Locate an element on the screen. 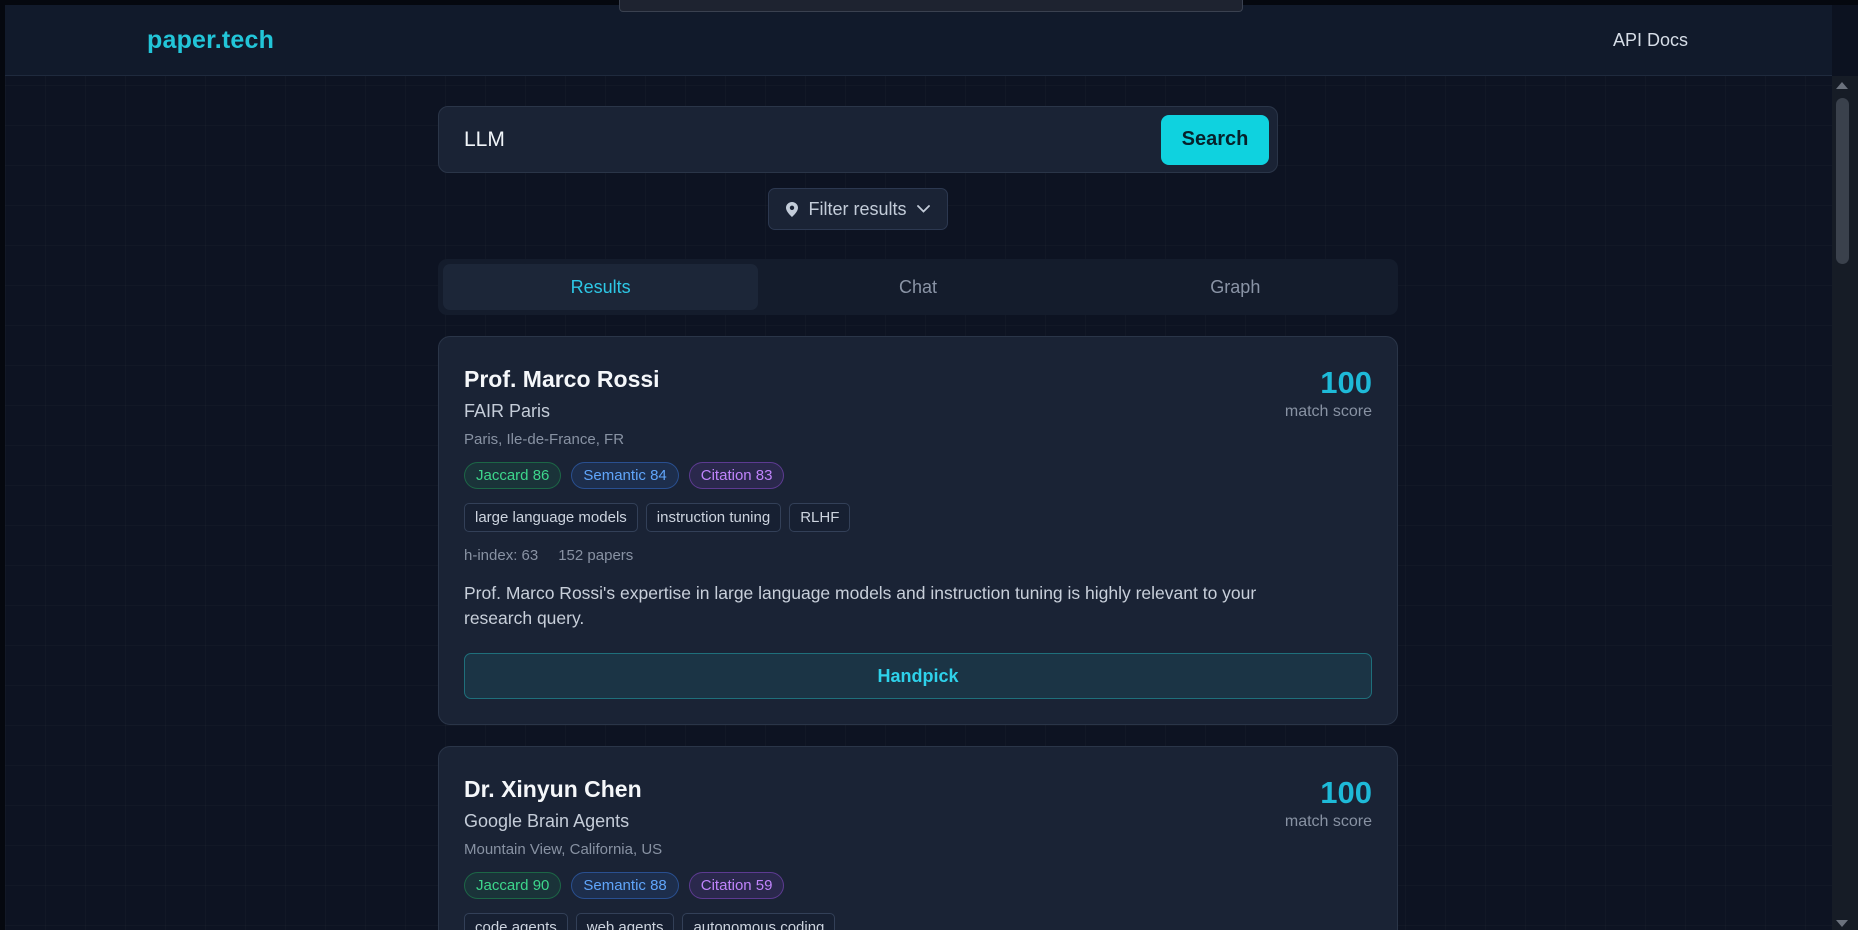 The width and height of the screenshot is (1858, 930). jaccard-badge: Jaccard 90 is located at coordinates (513, 885).